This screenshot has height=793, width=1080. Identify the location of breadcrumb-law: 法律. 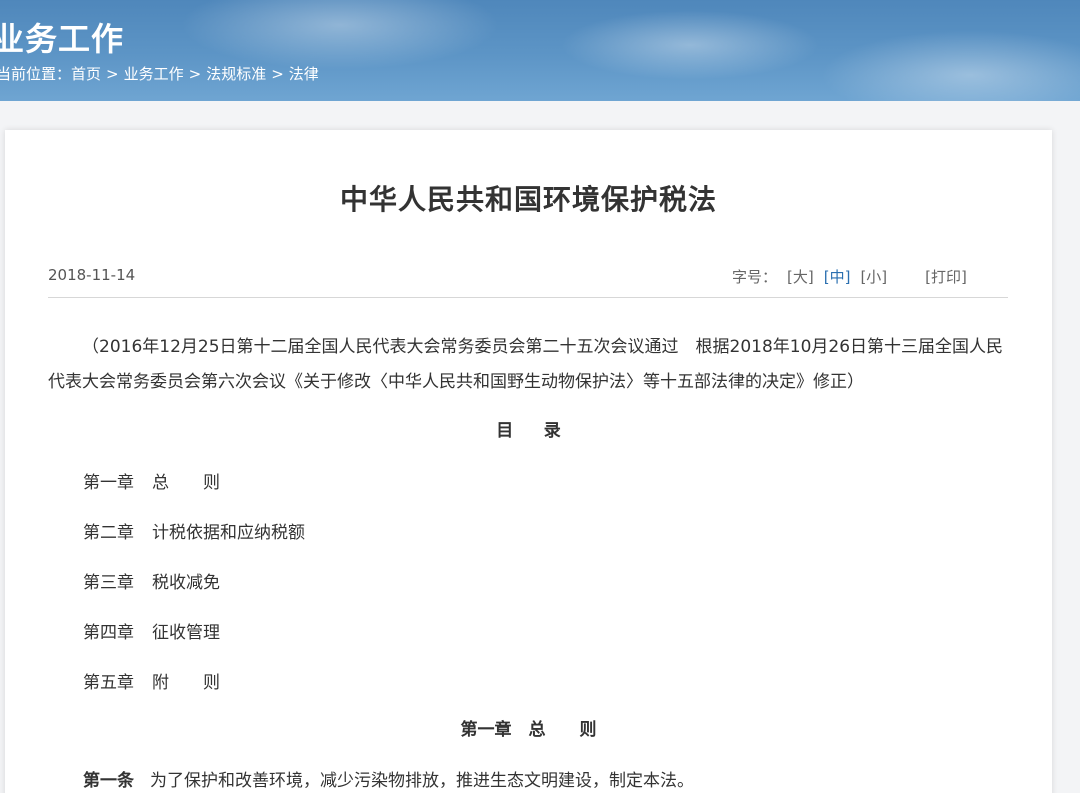
(304, 74).